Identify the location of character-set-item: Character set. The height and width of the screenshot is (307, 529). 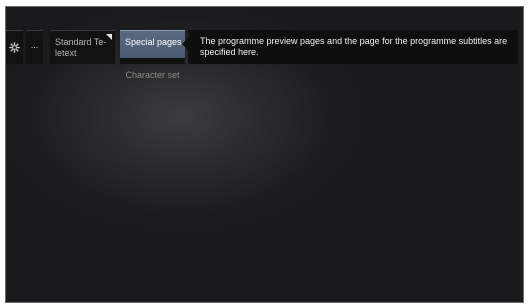
(152, 75).